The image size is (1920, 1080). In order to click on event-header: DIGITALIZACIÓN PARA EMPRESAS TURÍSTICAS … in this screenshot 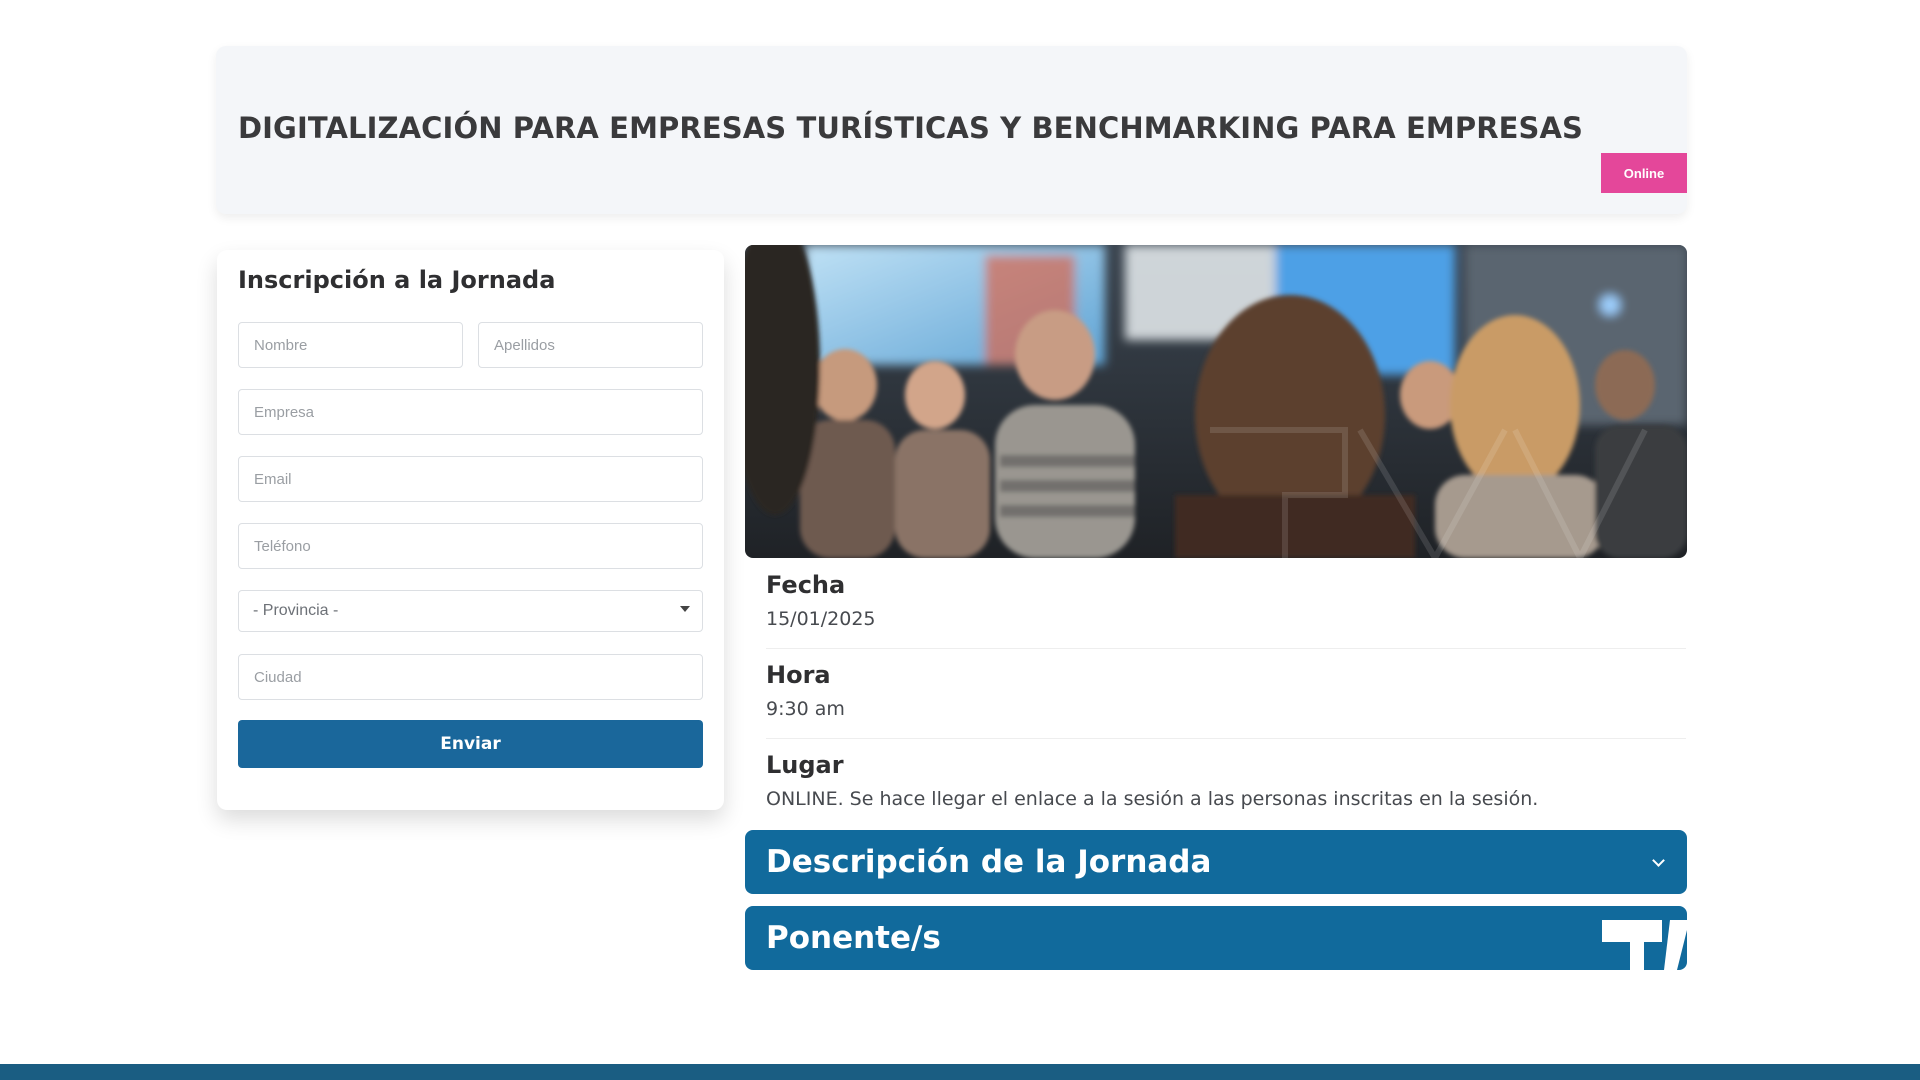, I will do `click(951, 130)`.